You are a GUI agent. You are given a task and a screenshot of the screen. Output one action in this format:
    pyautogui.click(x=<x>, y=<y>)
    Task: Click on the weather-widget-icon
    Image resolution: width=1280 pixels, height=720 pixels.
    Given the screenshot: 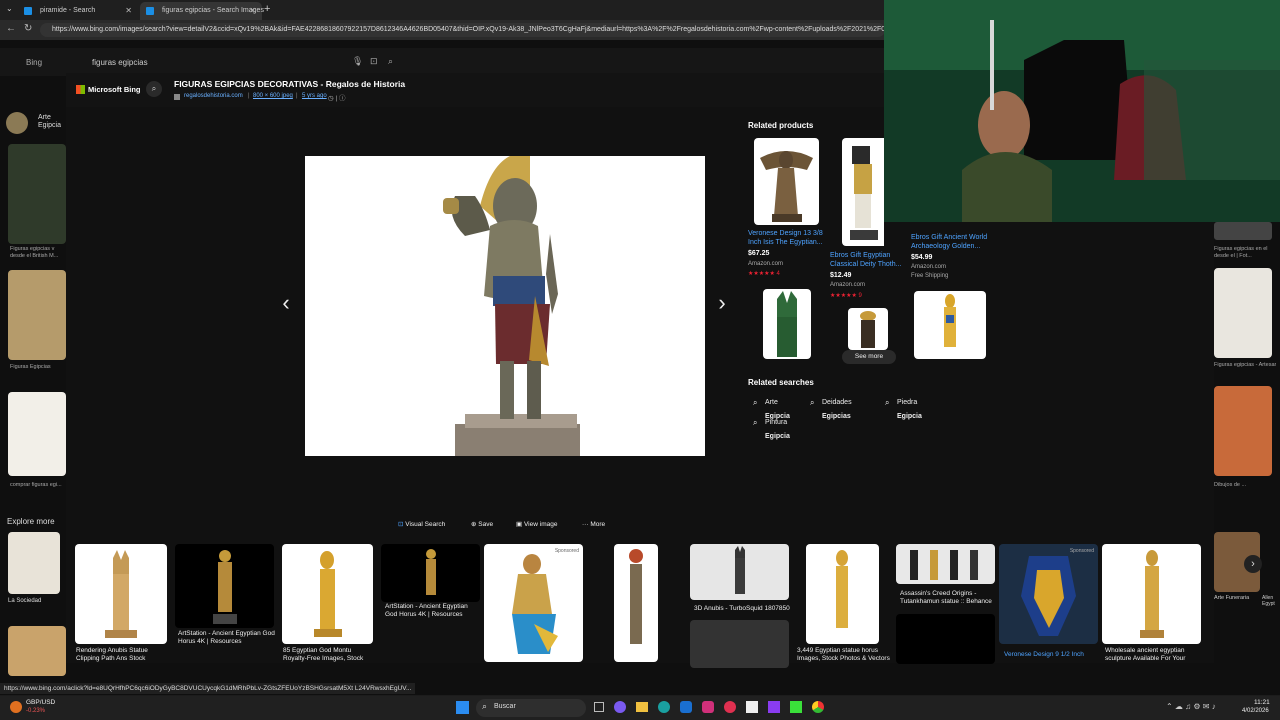 What is the action you would take?
    pyautogui.click(x=16, y=707)
    